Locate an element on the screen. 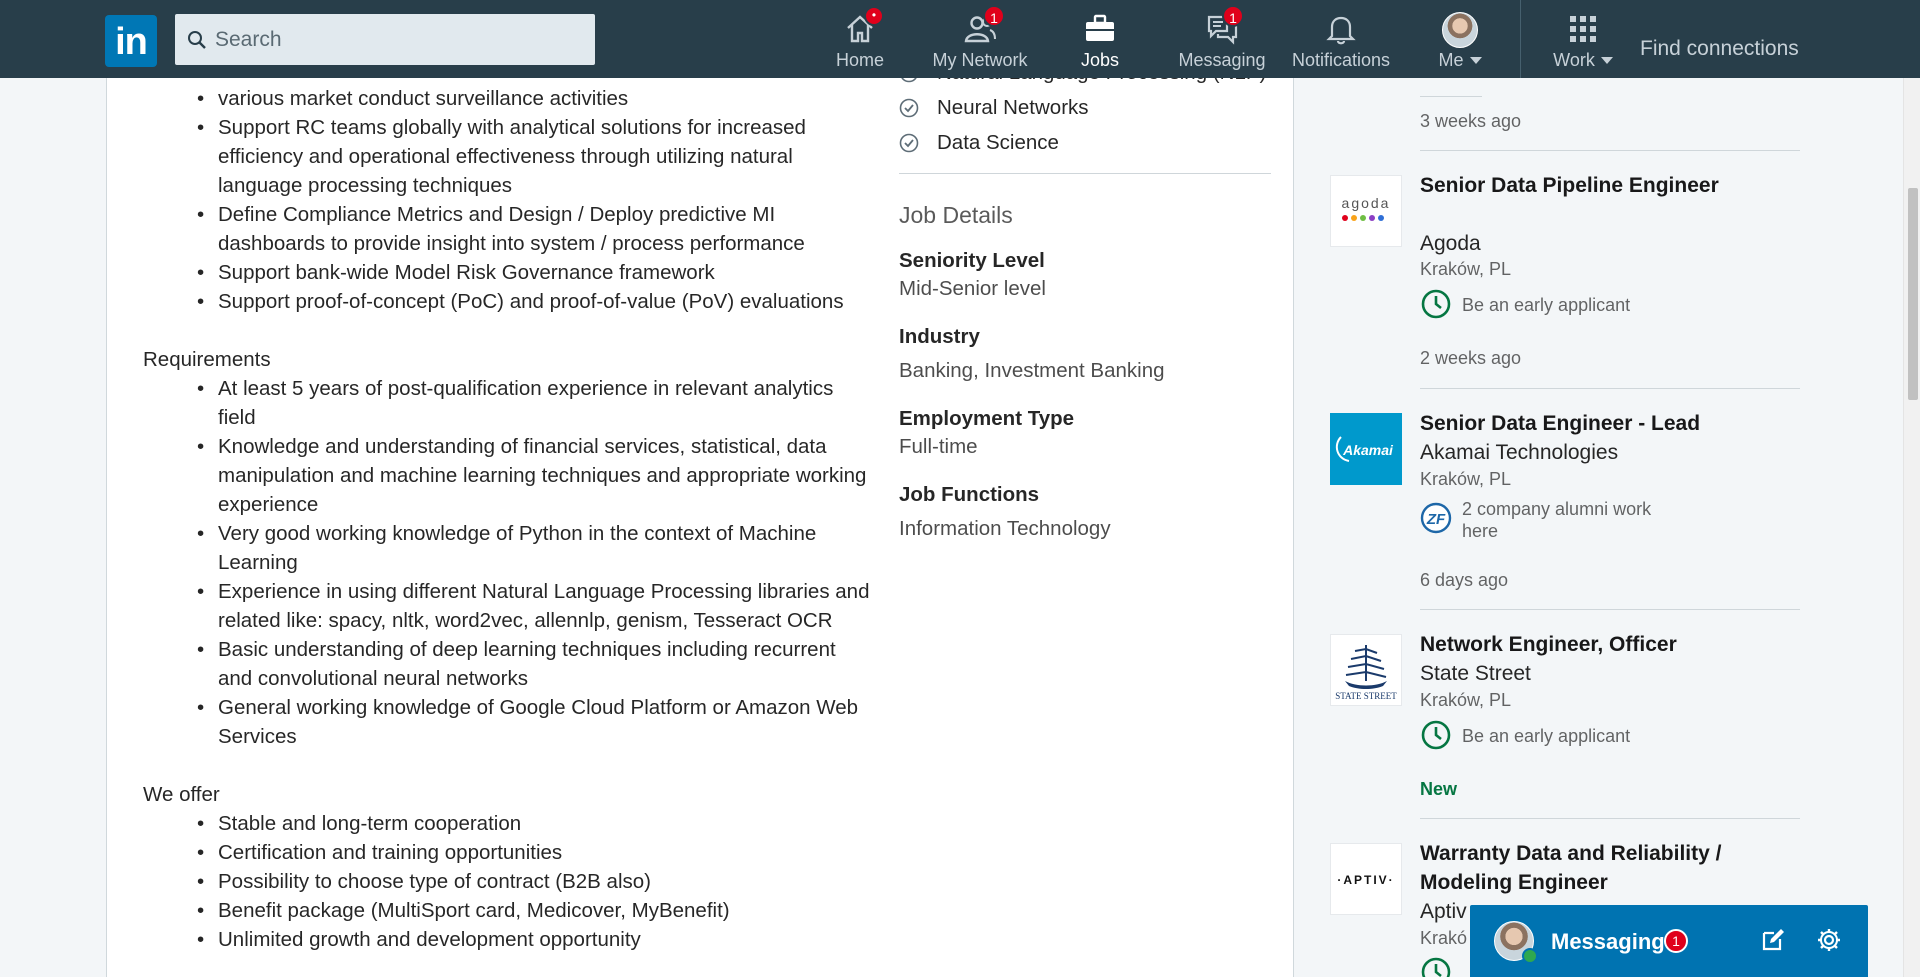 This screenshot has height=977, width=1920. nav-me-label-wrap: Me is located at coordinates (1460, 60).